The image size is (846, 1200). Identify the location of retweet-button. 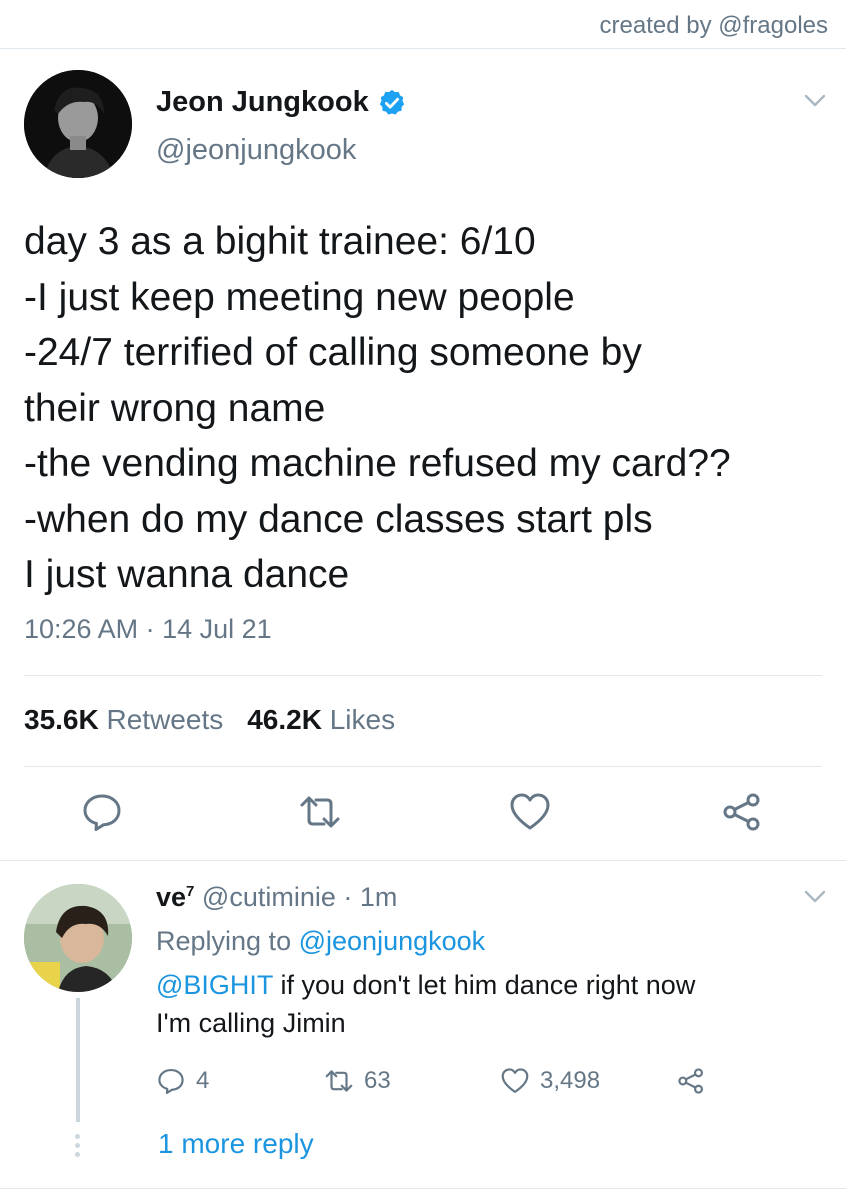
(320, 812).